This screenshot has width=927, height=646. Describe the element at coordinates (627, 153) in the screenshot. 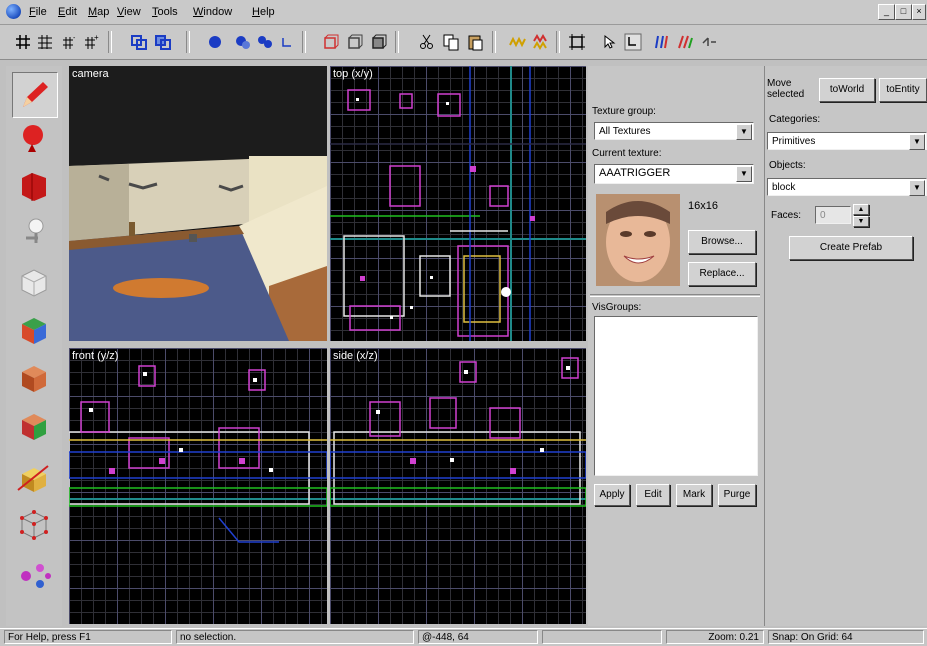

I see `current-texture-label: Current texture:` at that location.